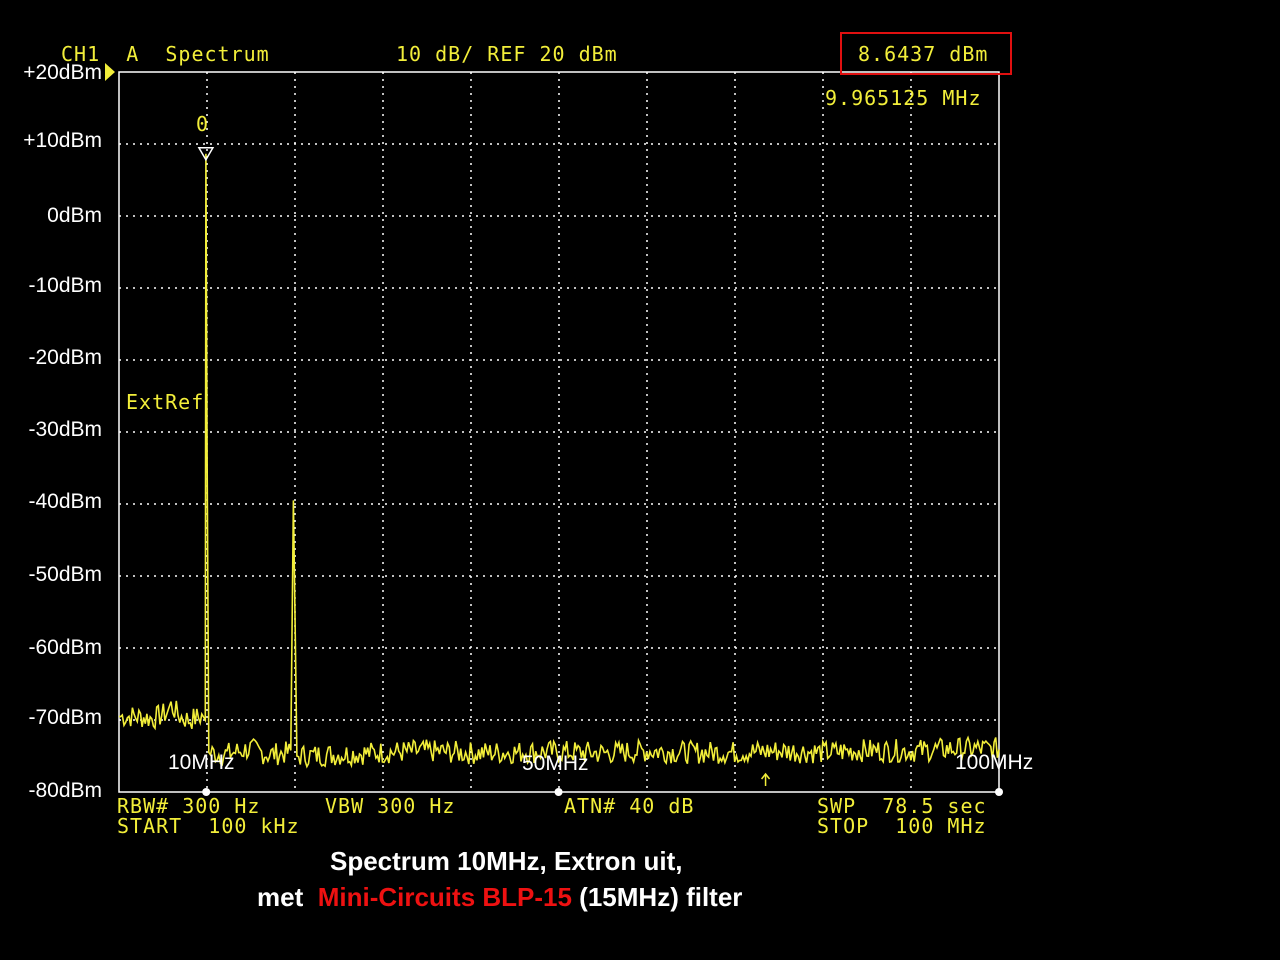 This screenshot has height=960, width=1280. What do you see at coordinates (65, 501) in the screenshot?
I see `y-tick-label: -40dBm` at bounding box center [65, 501].